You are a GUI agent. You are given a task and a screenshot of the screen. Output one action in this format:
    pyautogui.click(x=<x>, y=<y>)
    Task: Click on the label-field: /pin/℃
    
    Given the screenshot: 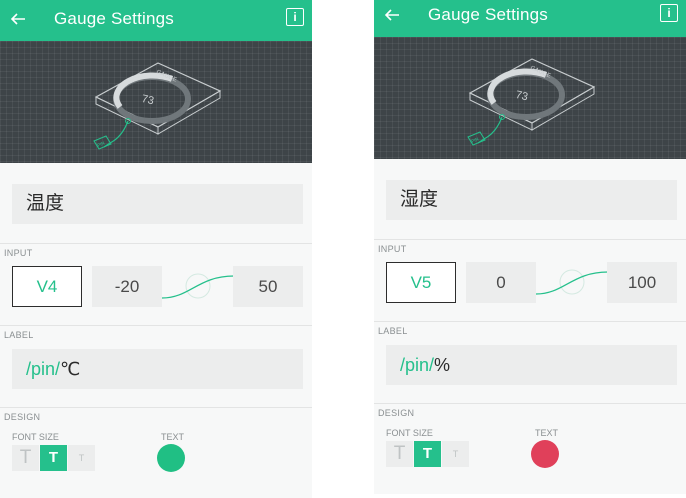 What is the action you would take?
    pyautogui.click(x=157, y=369)
    